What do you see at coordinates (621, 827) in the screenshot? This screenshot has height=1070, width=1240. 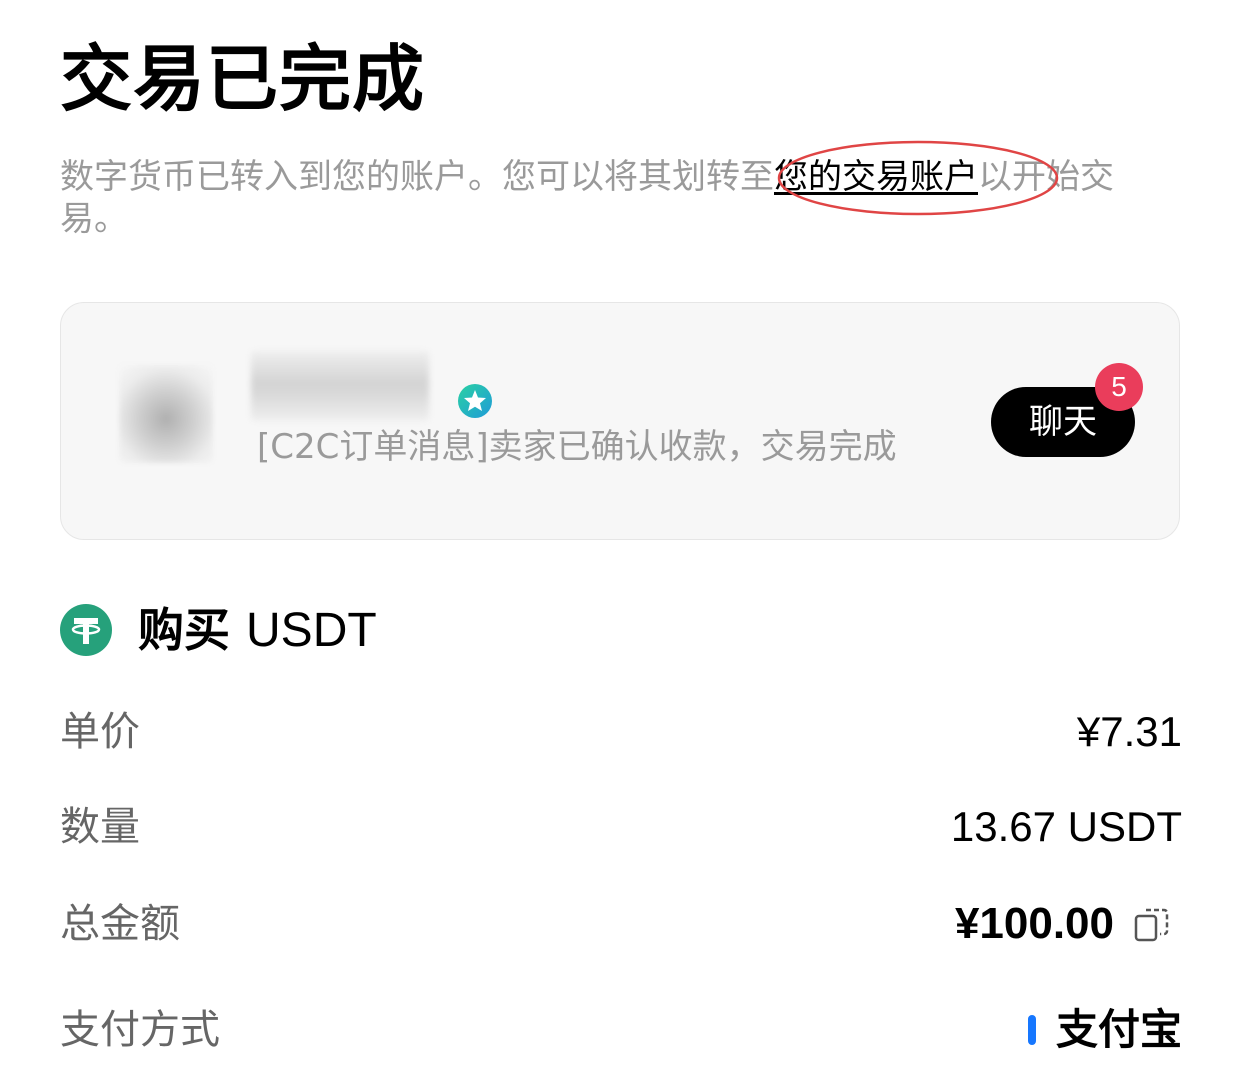 I see `quantity-row: 数量 13.67 USDT` at bounding box center [621, 827].